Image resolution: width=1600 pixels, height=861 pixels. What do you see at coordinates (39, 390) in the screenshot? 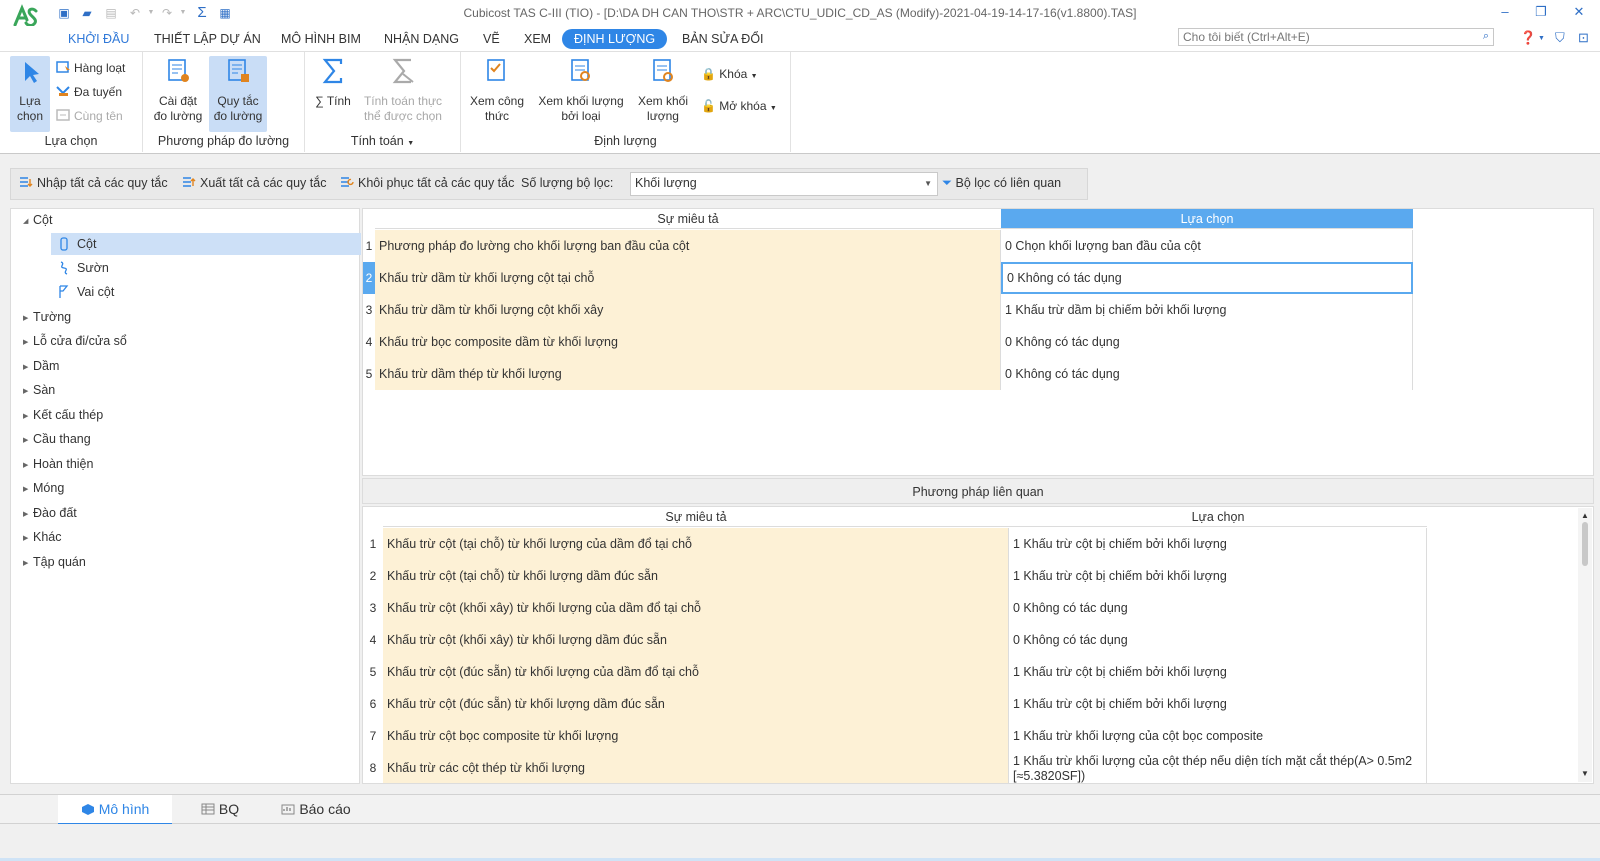
I see `tree-item-slab: ▶ Sàn` at bounding box center [39, 390].